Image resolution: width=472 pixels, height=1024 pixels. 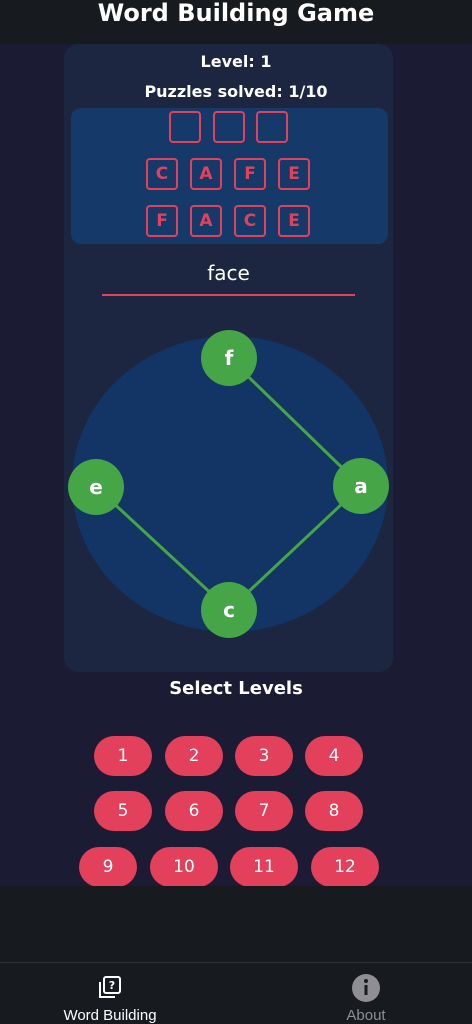 What do you see at coordinates (345, 867) in the screenshot?
I see `level-button-12: 12` at bounding box center [345, 867].